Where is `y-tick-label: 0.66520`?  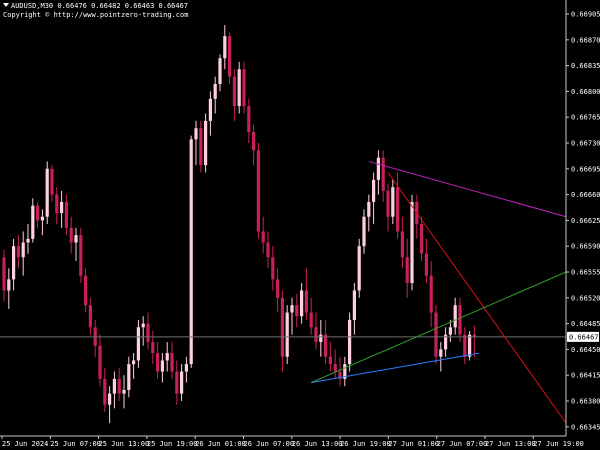 y-tick-label: 0.66520 is located at coordinates (585, 298).